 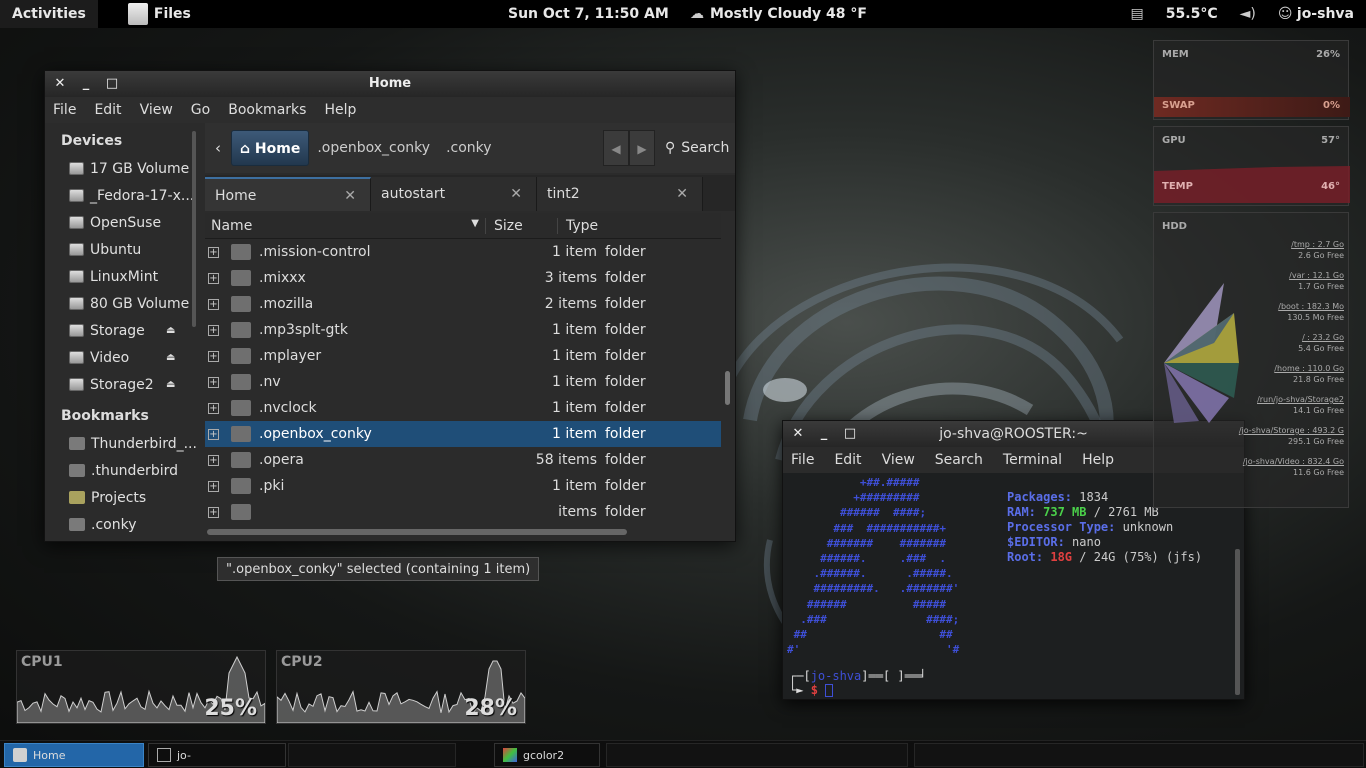 I want to click on column-name: Name ▼, so click(x=345, y=226).